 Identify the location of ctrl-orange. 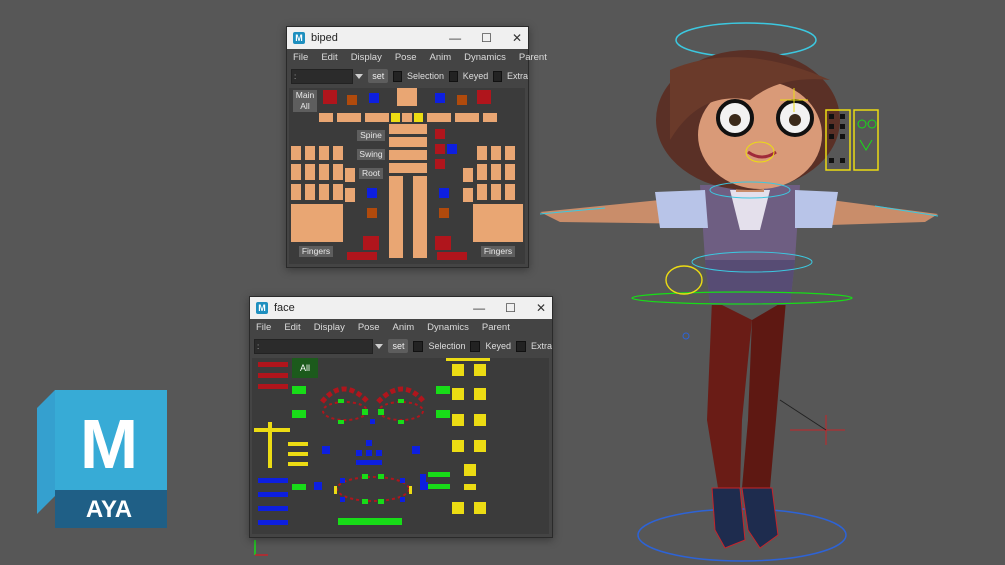
(462, 100).